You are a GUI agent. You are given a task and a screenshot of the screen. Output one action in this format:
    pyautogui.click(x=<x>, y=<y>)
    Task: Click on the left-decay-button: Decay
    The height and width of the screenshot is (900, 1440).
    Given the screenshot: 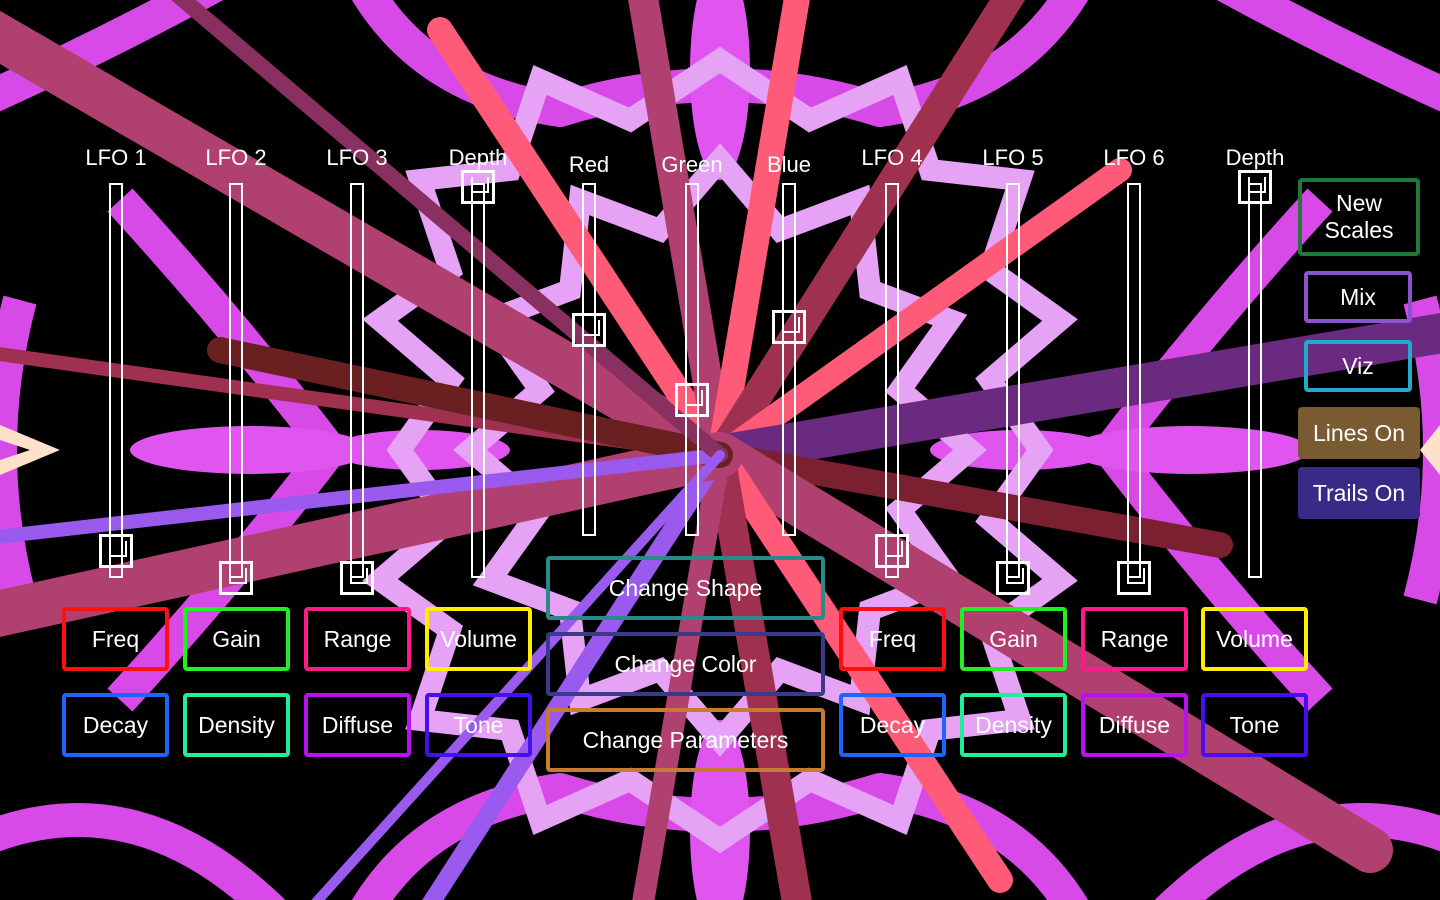 What is the action you would take?
    pyautogui.click(x=115, y=725)
    